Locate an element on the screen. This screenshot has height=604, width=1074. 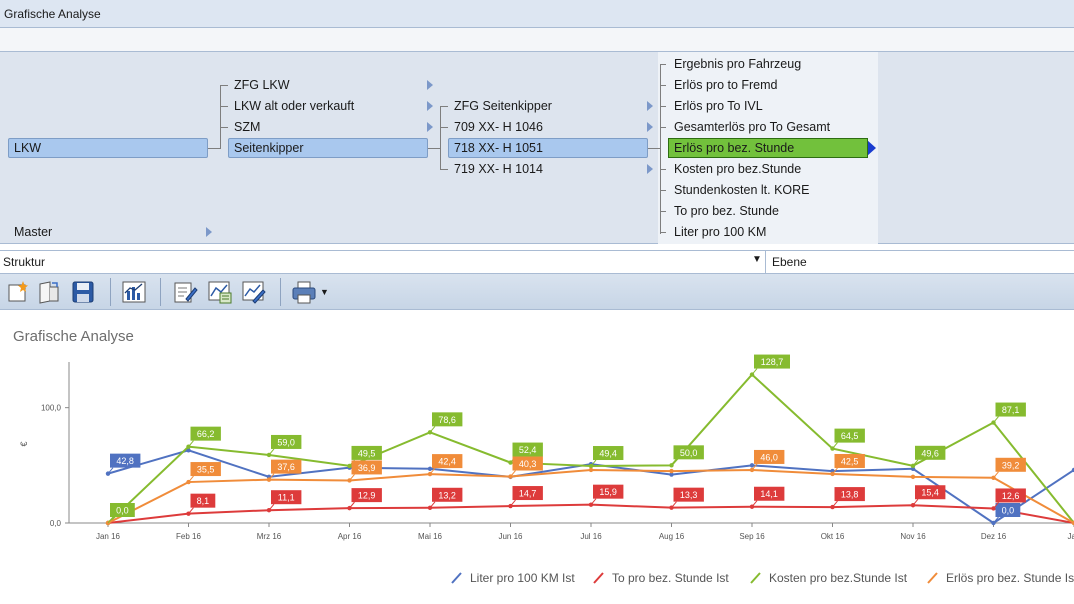
x-tick-label: Dez 16 is located at coordinates (994, 536).